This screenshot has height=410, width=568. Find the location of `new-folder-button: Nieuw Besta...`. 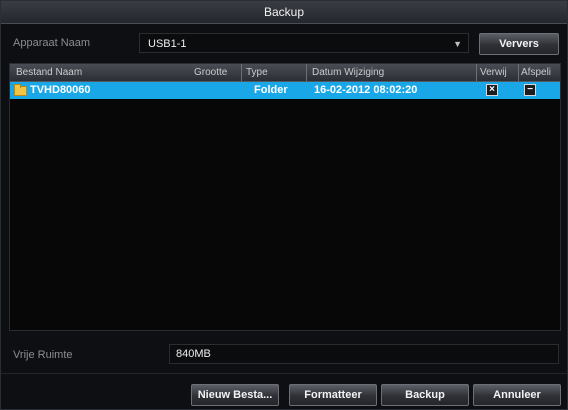

new-folder-button: Nieuw Besta... is located at coordinates (235, 395).